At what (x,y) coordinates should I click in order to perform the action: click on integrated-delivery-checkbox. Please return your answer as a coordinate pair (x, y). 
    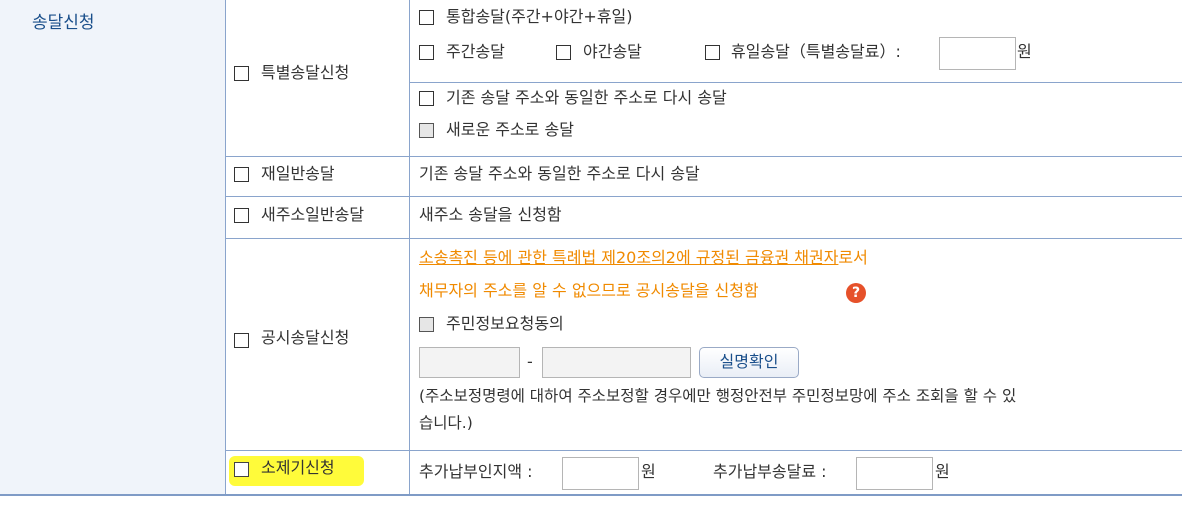
    Looking at the image, I should click on (426, 17).